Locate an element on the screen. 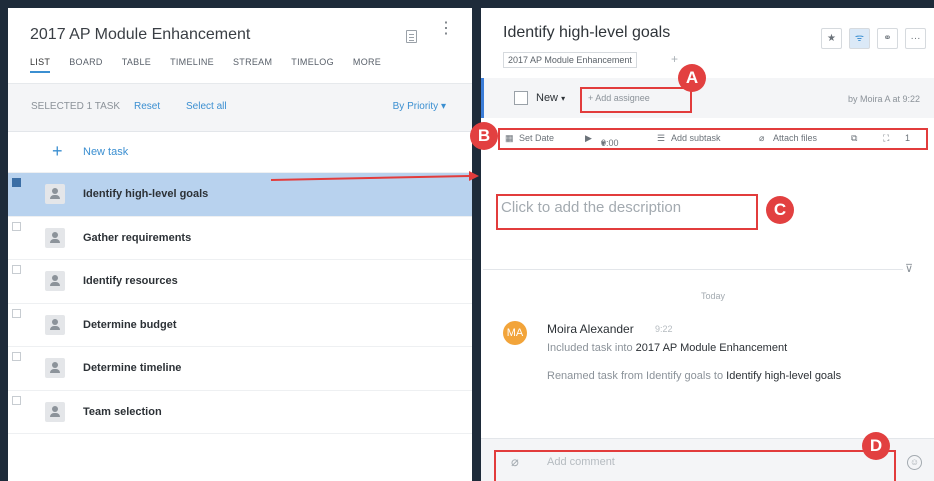 This screenshot has width=934, height=481. selection-count: SELECTED 1 TASK is located at coordinates (76, 106).